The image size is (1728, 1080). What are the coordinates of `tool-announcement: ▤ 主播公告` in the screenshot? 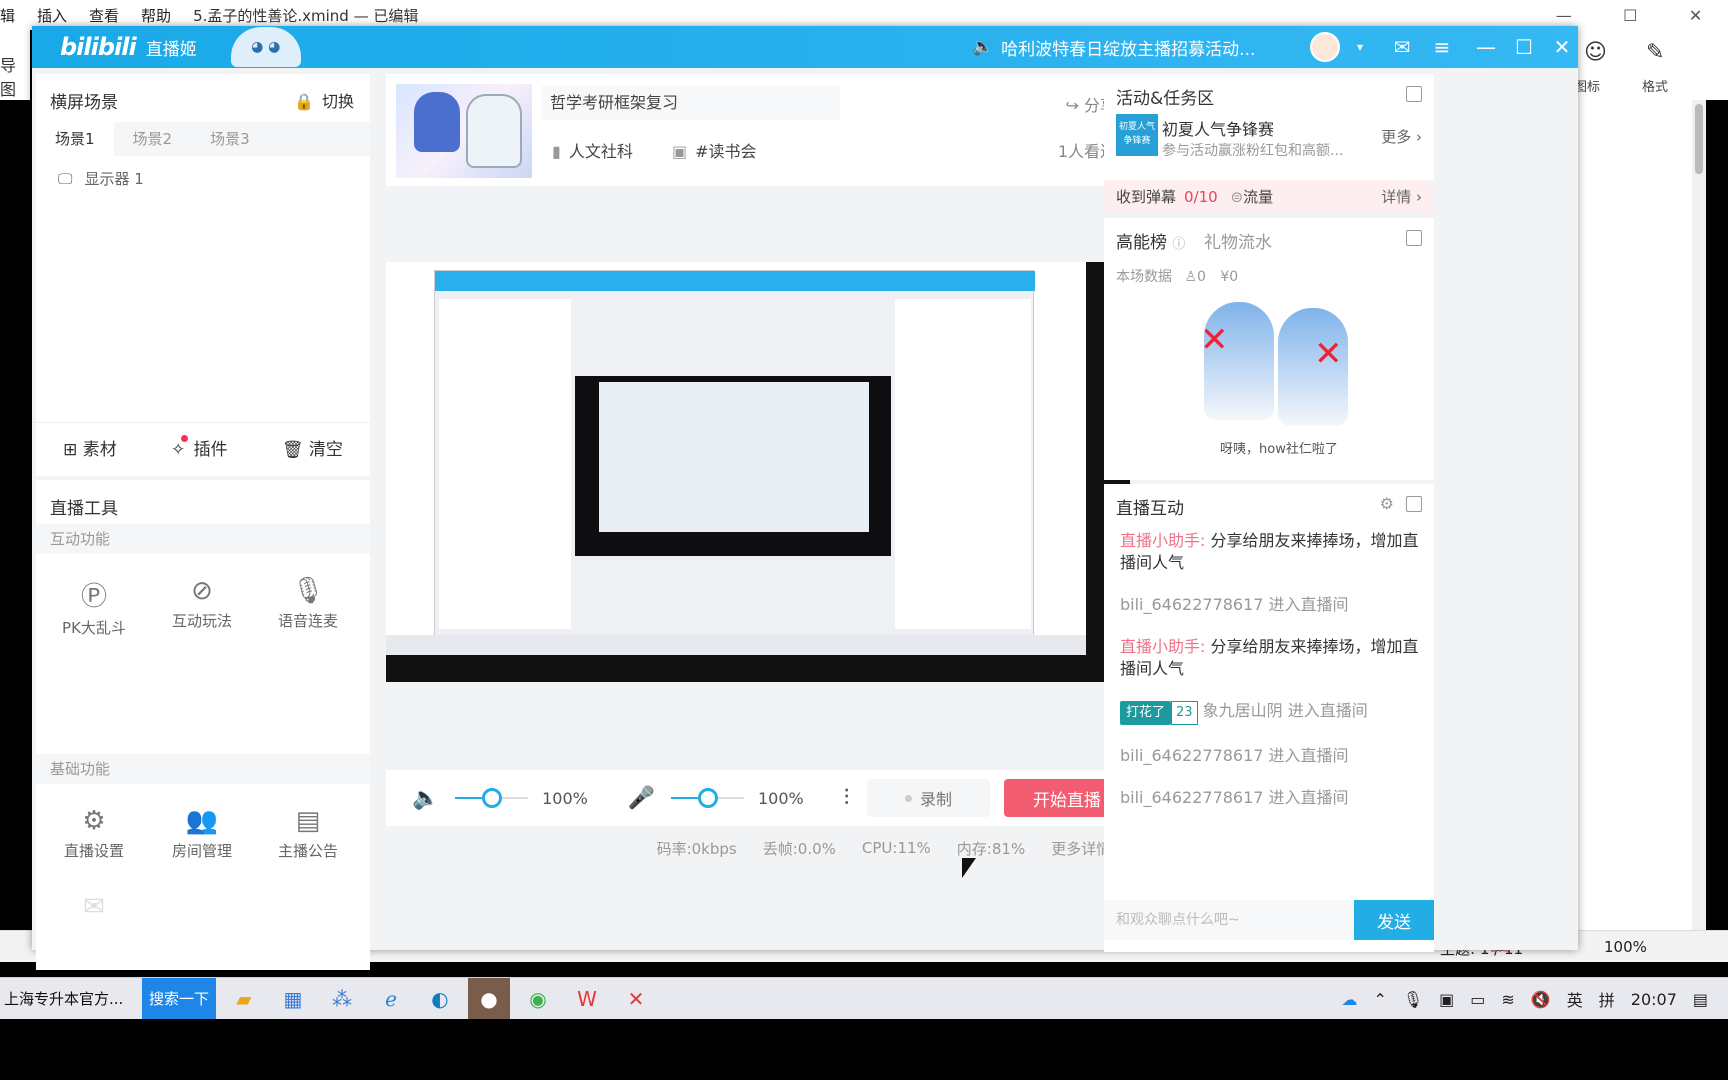 It's located at (308, 833).